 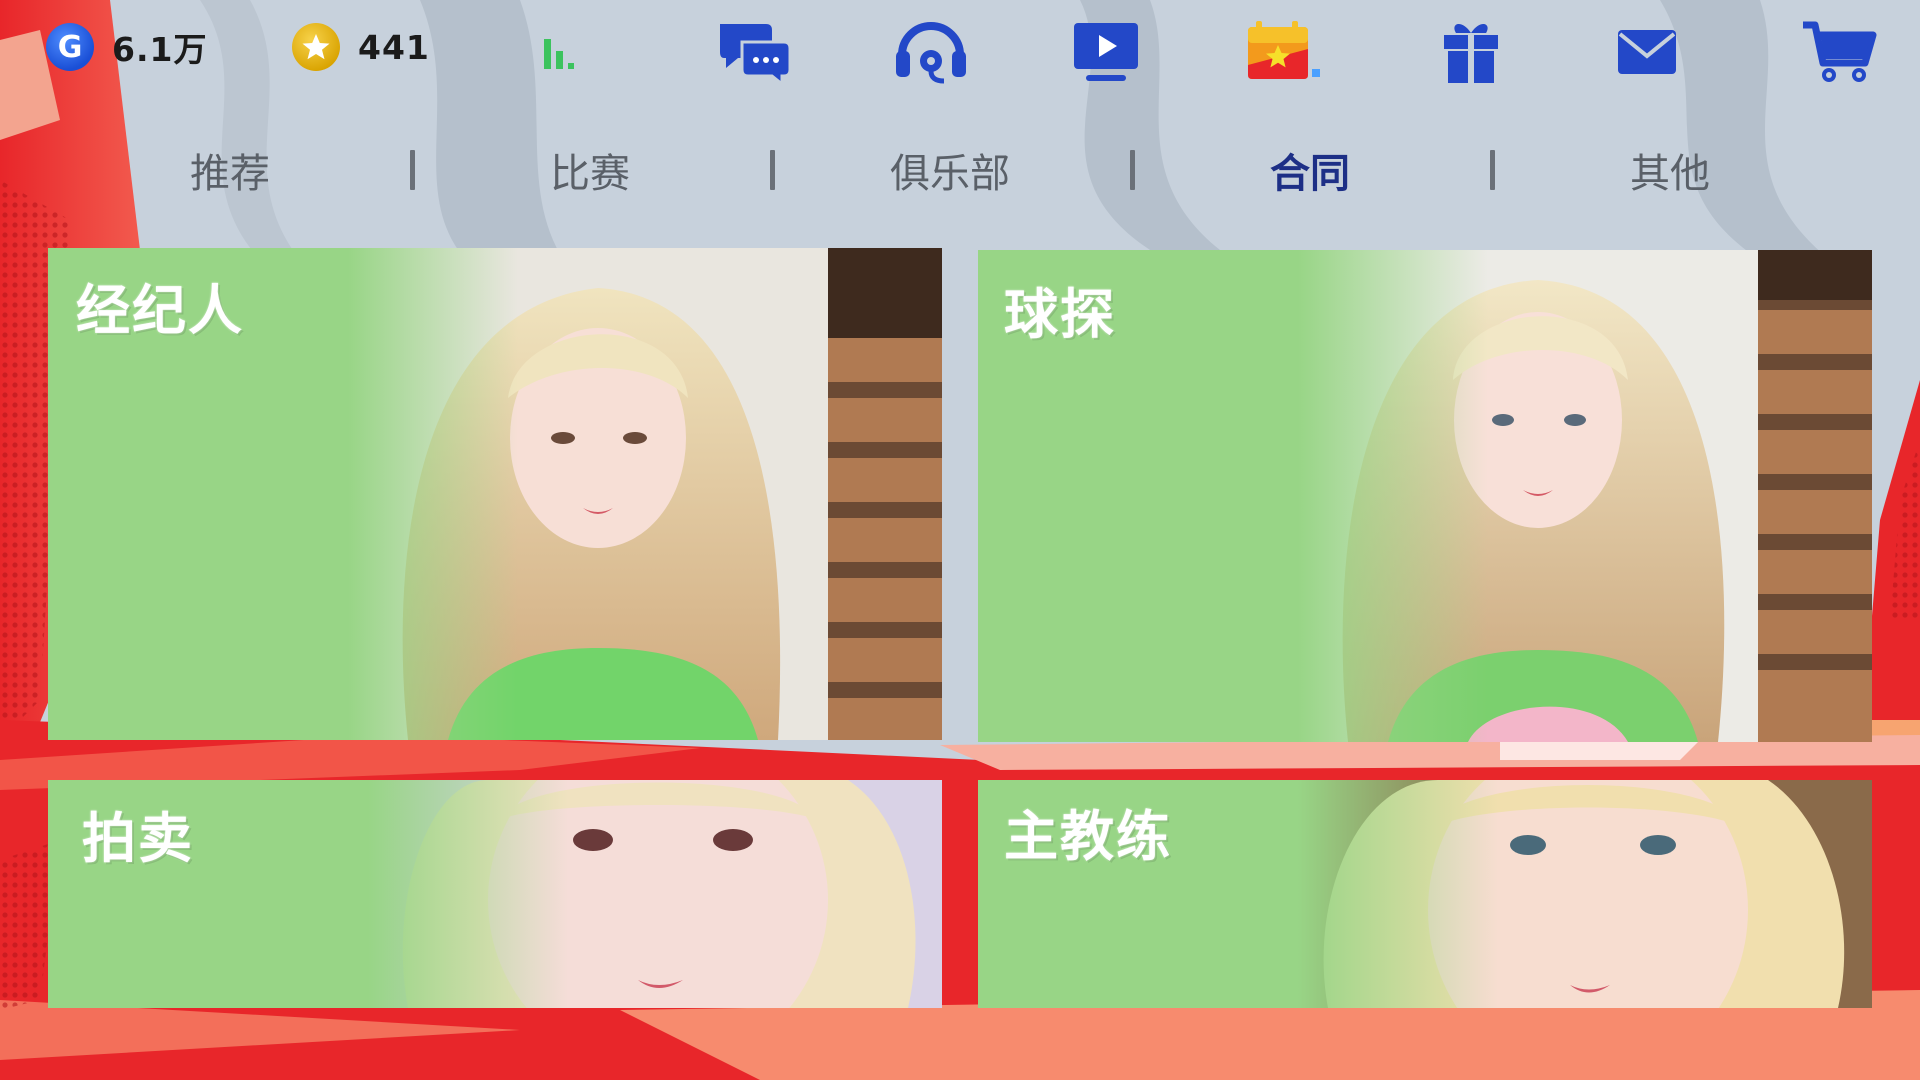 I want to click on g-coin-balance: G 6.1万, so click(x=126, y=47).